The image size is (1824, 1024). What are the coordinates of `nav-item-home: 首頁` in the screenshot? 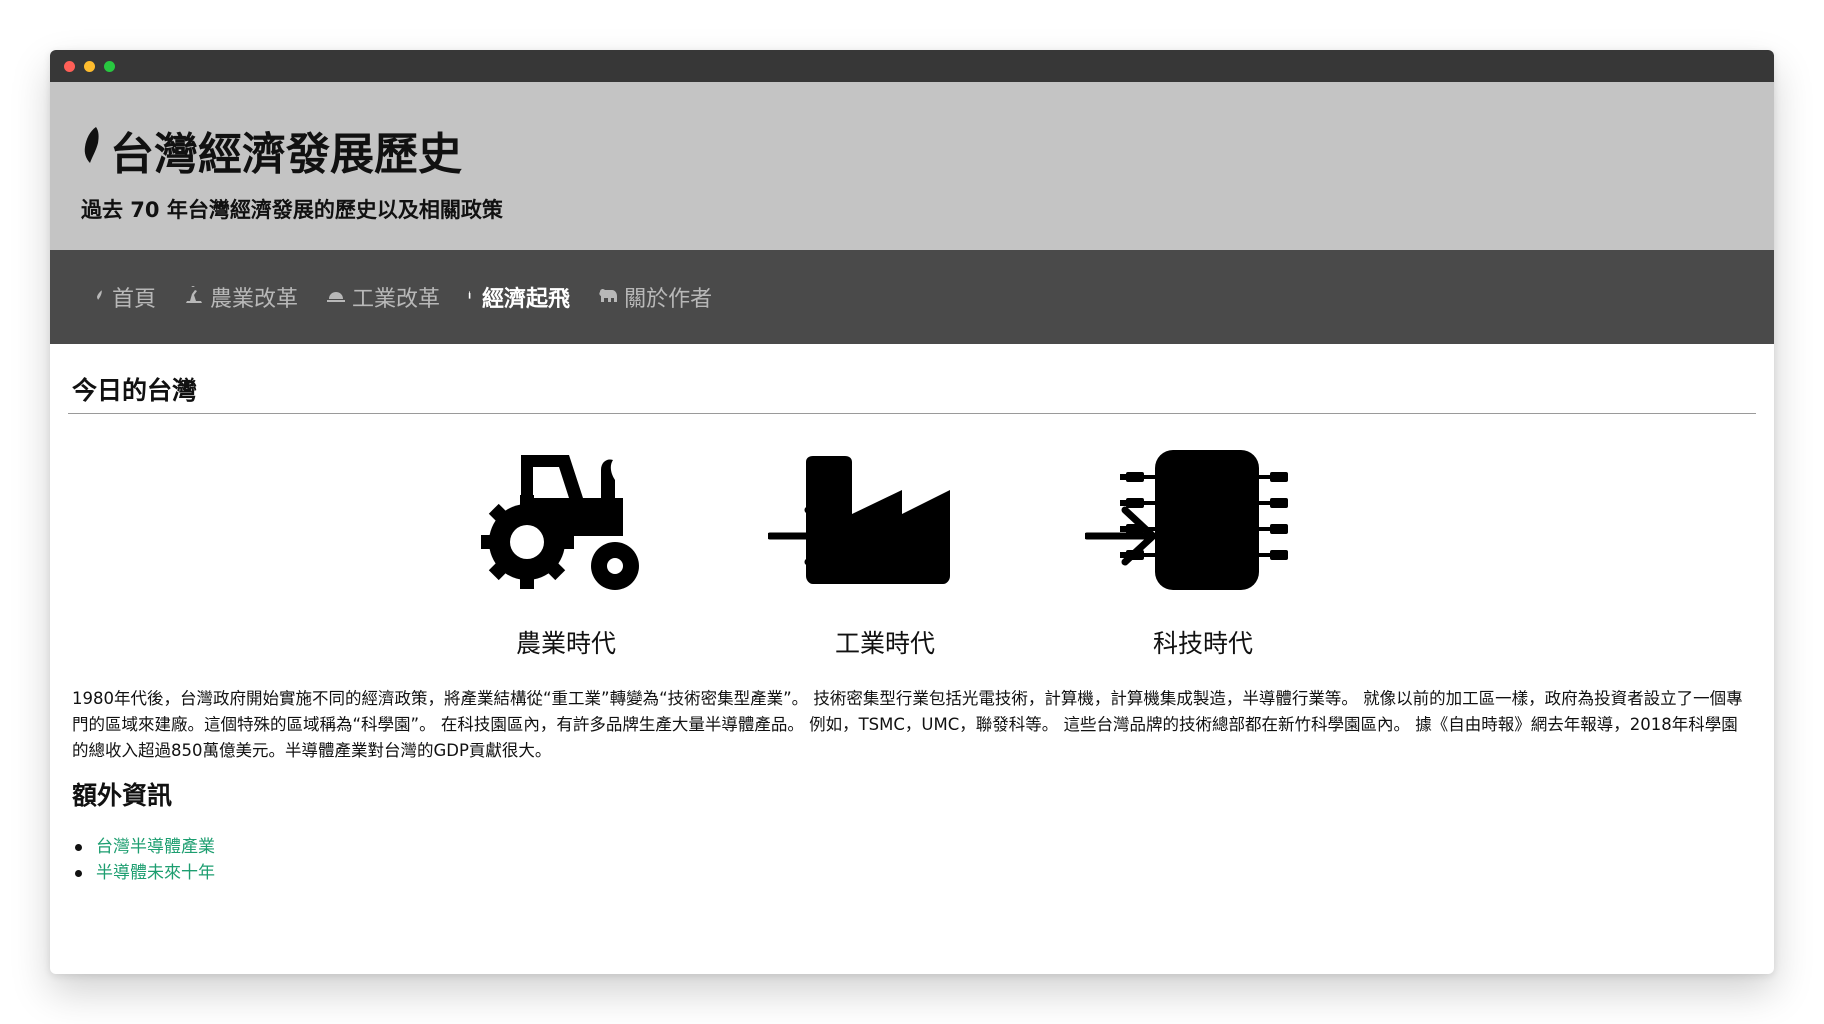 It's located at (125, 297).